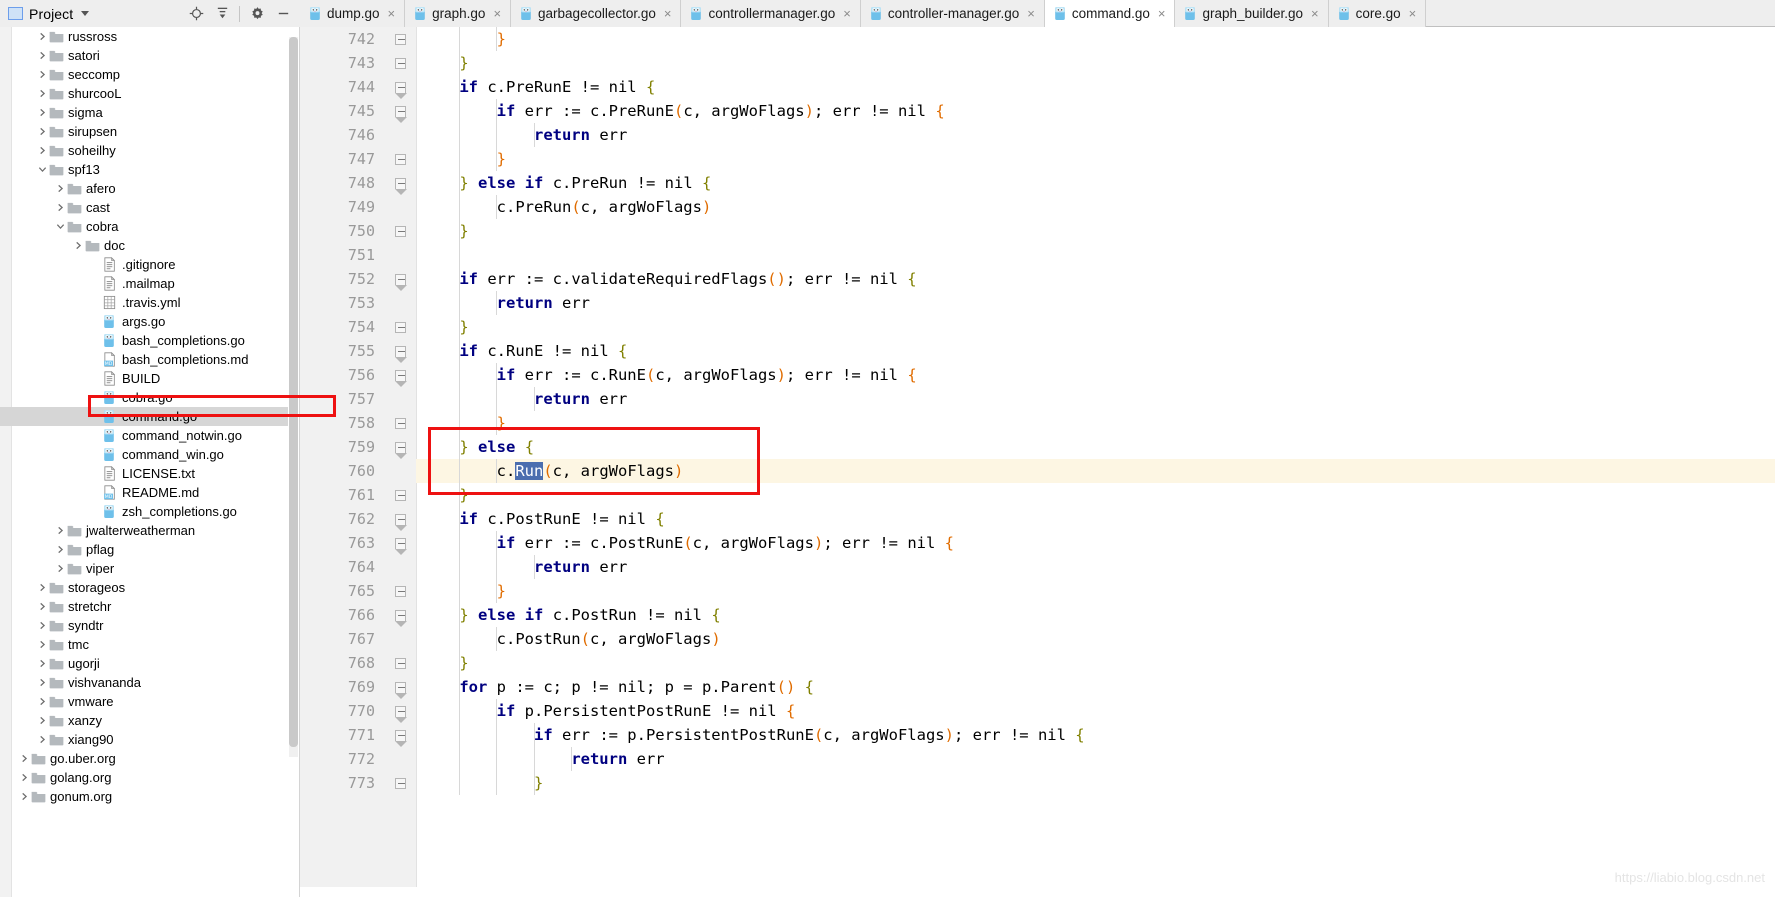 This screenshot has width=1775, height=897. Describe the element at coordinates (144, 359) in the screenshot. I see `tree-file-bash-completions-md: MD bash_completions.md` at that location.